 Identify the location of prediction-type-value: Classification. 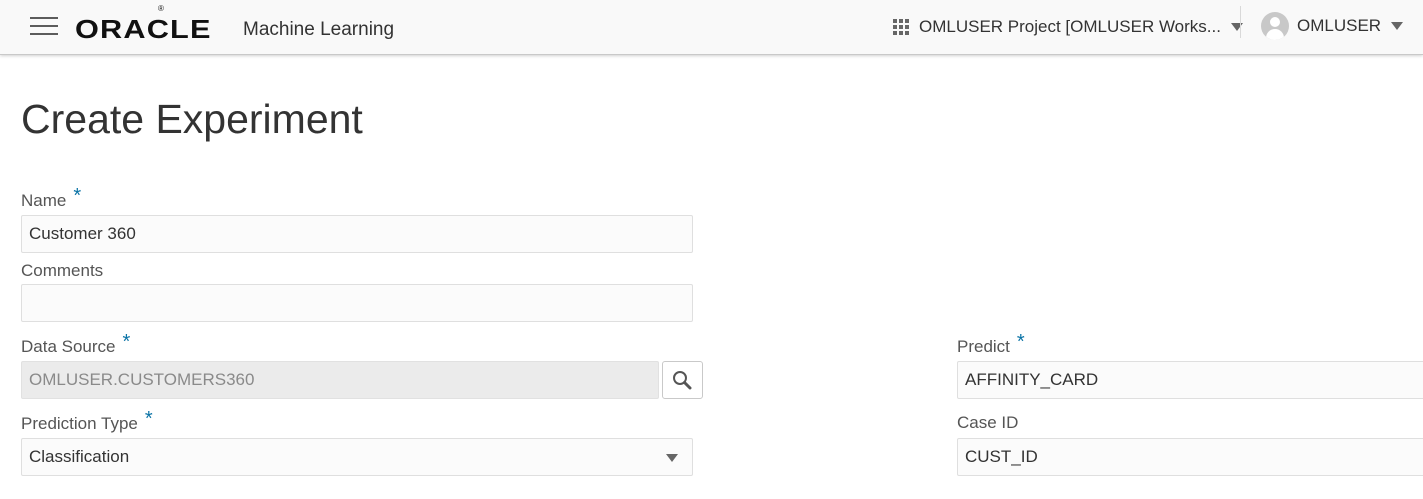
(79, 456).